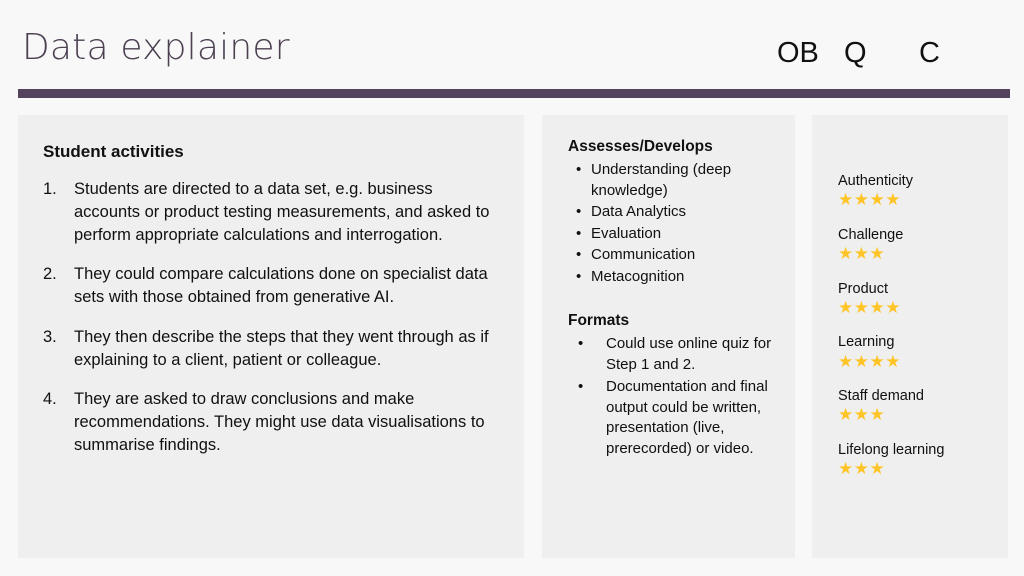  What do you see at coordinates (50, 336) in the screenshot?
I see `list-item-number: 3.` at bounding box center [50, 336].